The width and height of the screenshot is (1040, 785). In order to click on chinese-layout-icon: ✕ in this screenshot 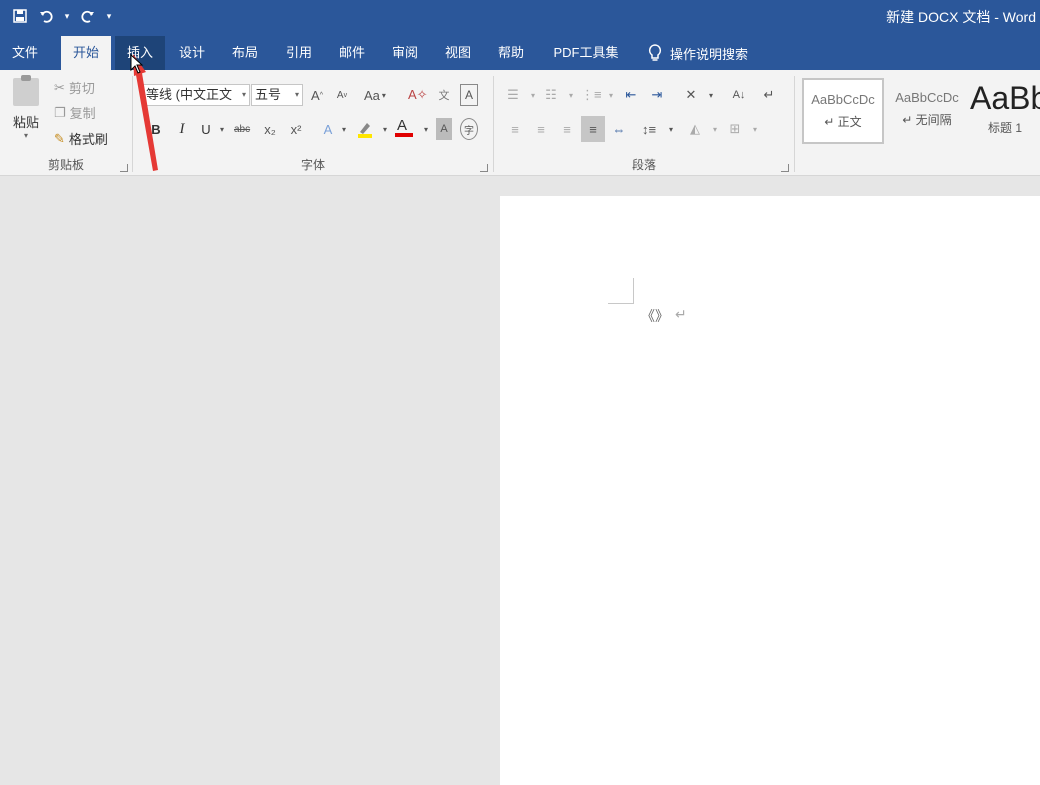, I will do `click(691, 95)`.